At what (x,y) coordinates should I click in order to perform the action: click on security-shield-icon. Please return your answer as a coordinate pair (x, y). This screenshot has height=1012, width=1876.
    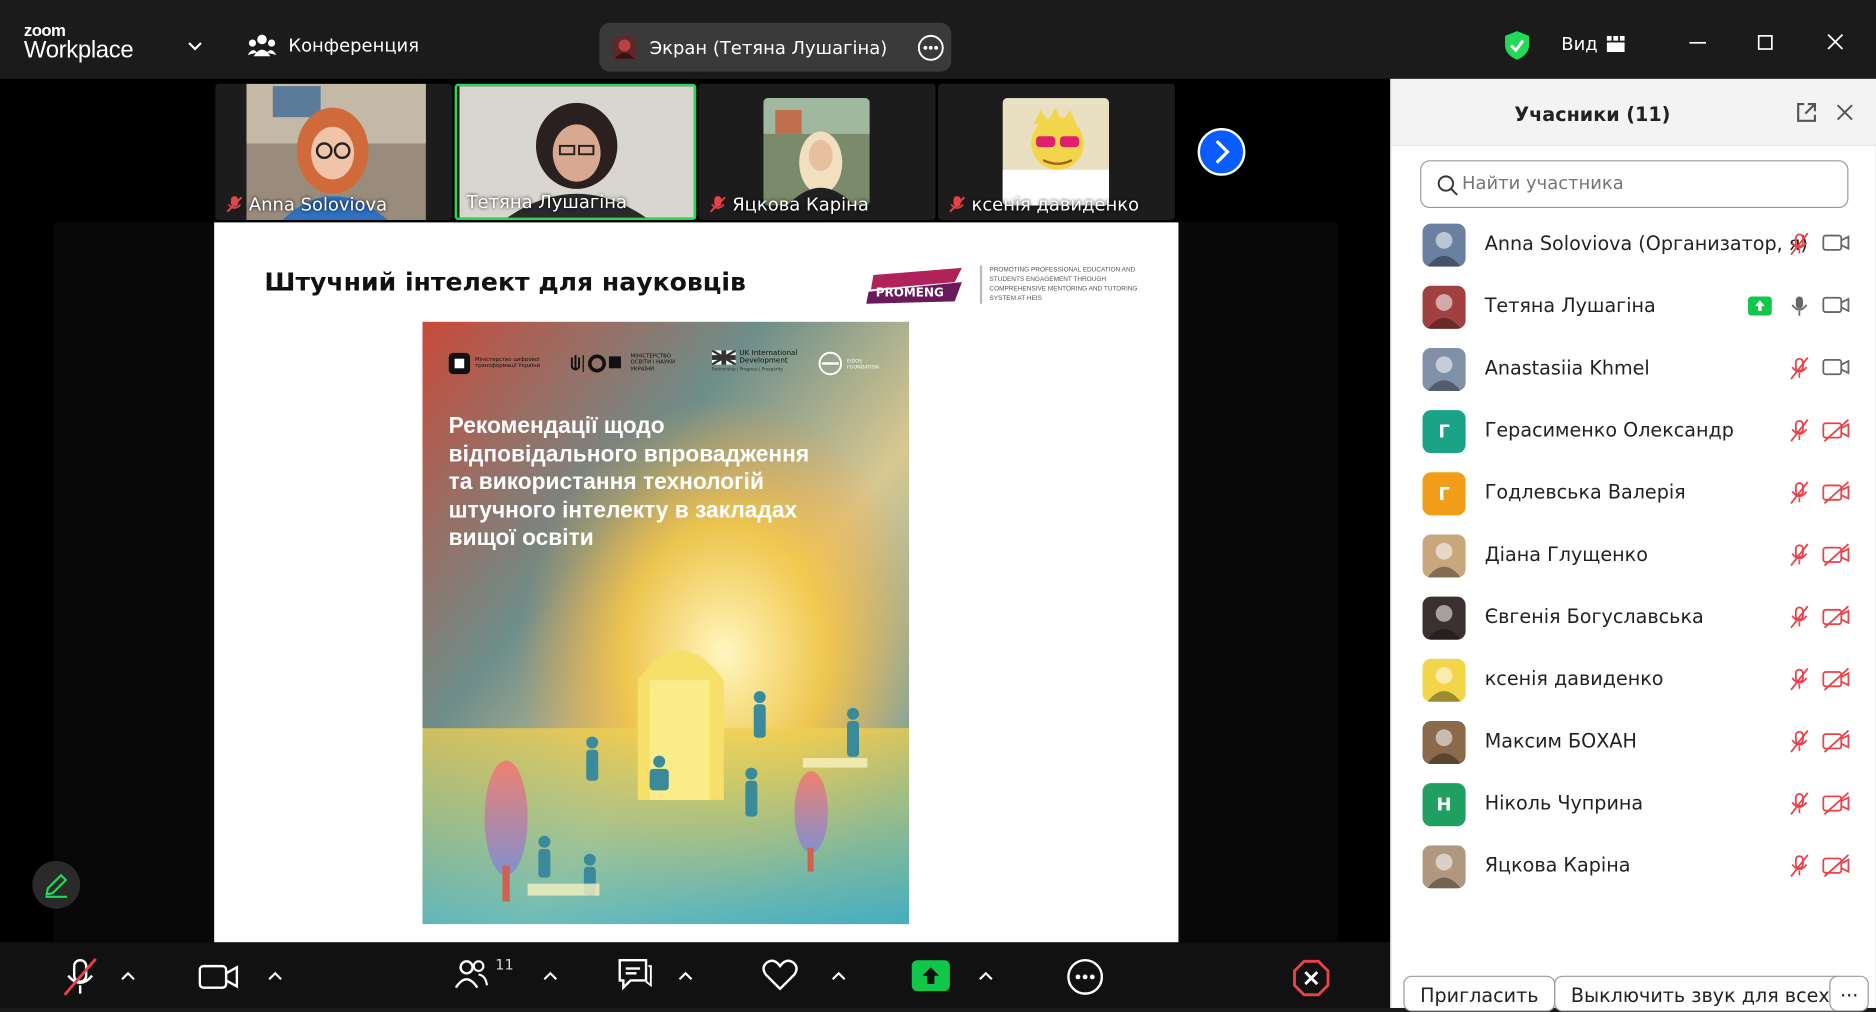
    Looking at the image, I should click on (1517, 45).